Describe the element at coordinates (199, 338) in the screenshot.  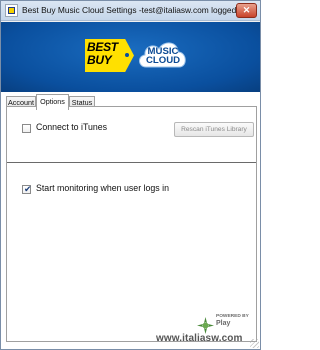
I see `watermark-url: www.italiasw.com` at that location.